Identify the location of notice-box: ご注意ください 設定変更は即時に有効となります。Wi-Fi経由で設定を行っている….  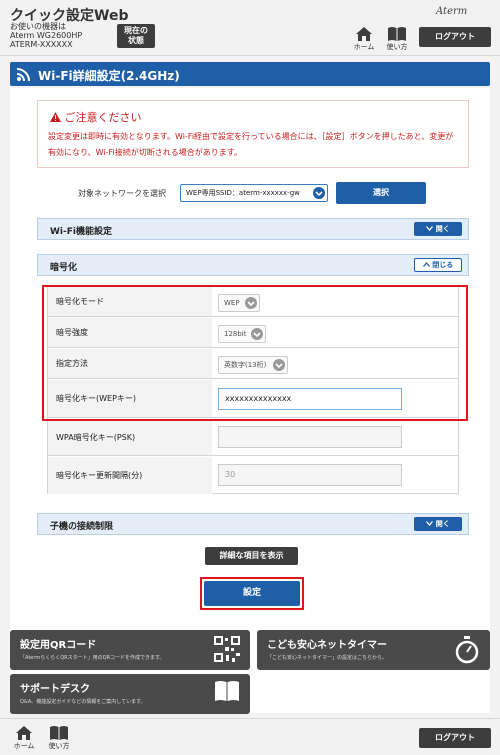
(253, 134).